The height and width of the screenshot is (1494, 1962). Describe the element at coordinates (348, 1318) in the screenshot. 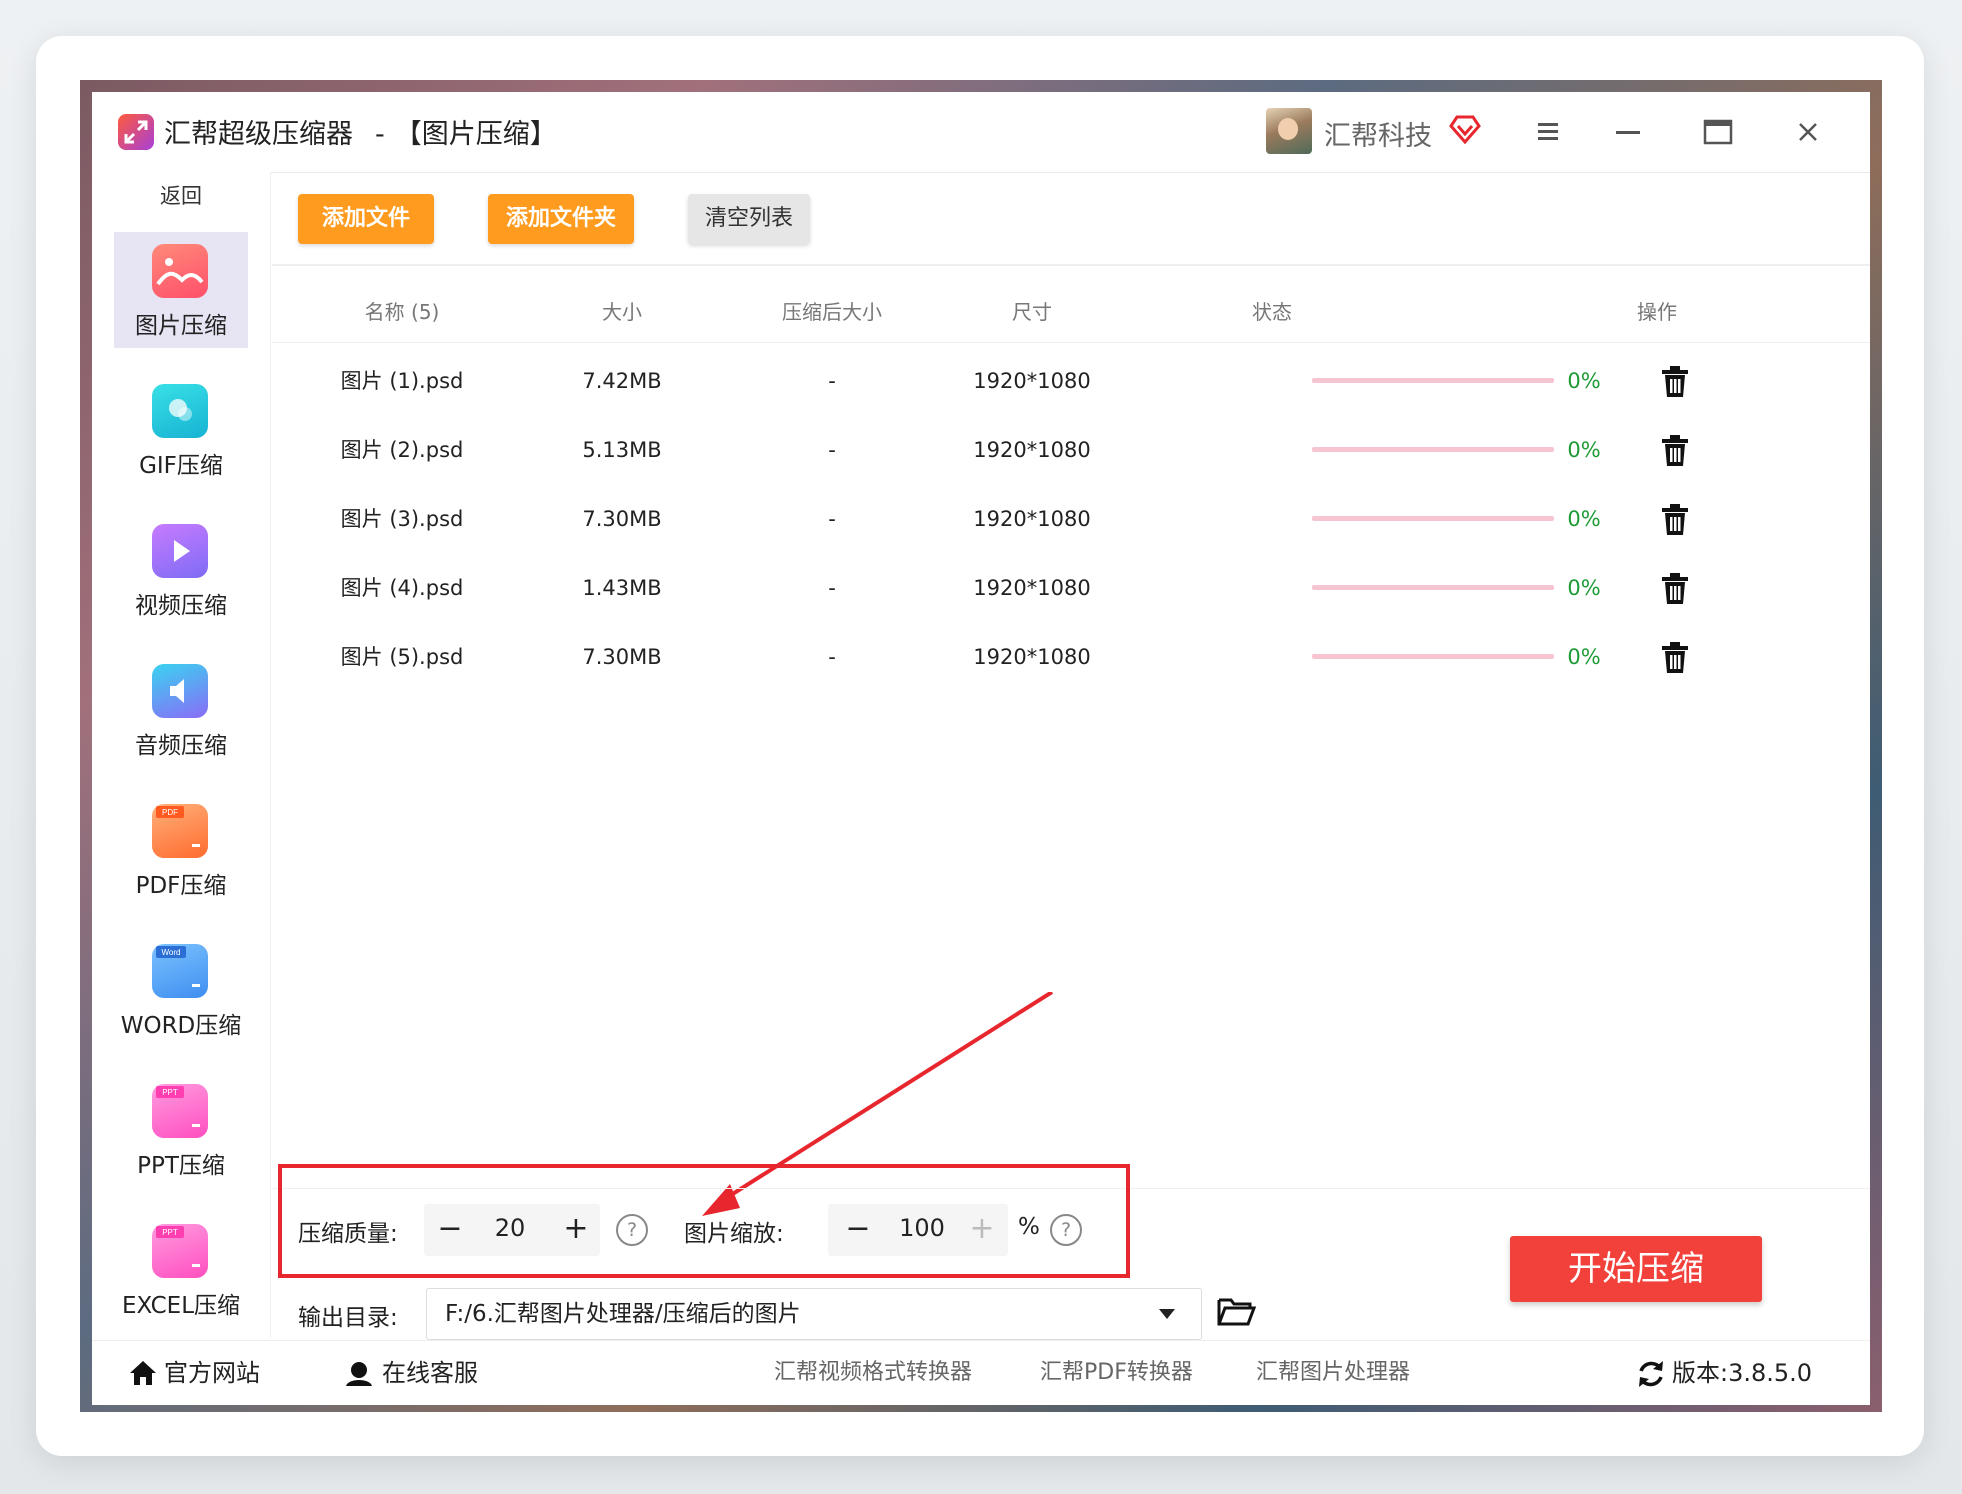

I see `output-dir-label: 输出目录:` at that location.